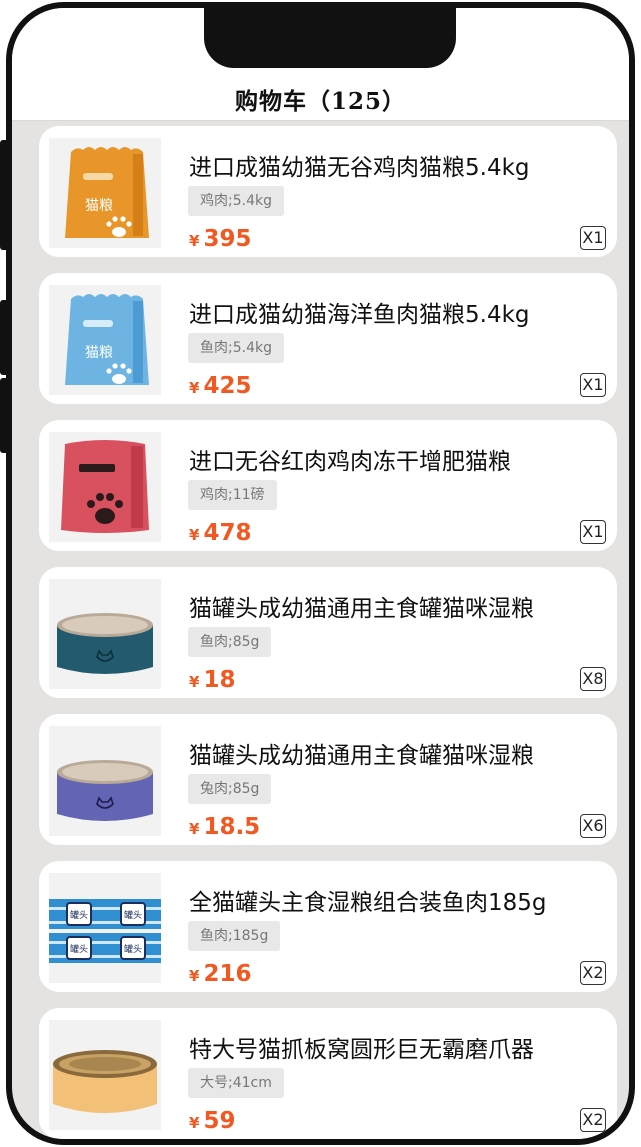  What do you see at coordinates (328, 632) in the screenshot?
I see `cart-item: 猫罐头成幼猫通用主食罐猫咪湿粮 鱼肉;85g ¥18 X8` at bounding box center [328, 632].